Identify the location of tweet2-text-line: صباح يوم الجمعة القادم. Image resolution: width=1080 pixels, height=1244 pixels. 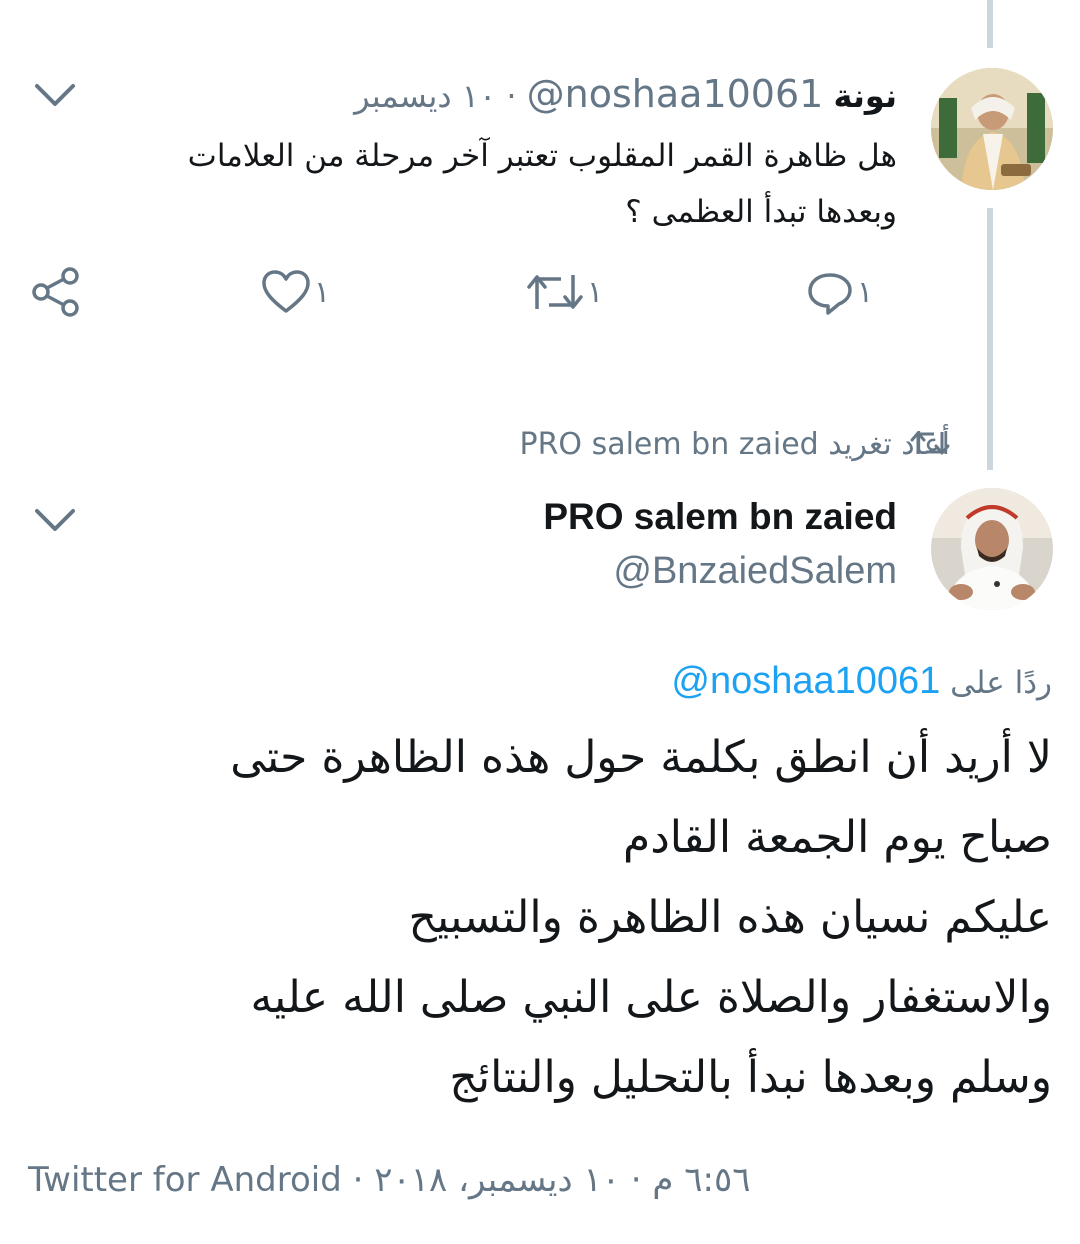
(837, 837).